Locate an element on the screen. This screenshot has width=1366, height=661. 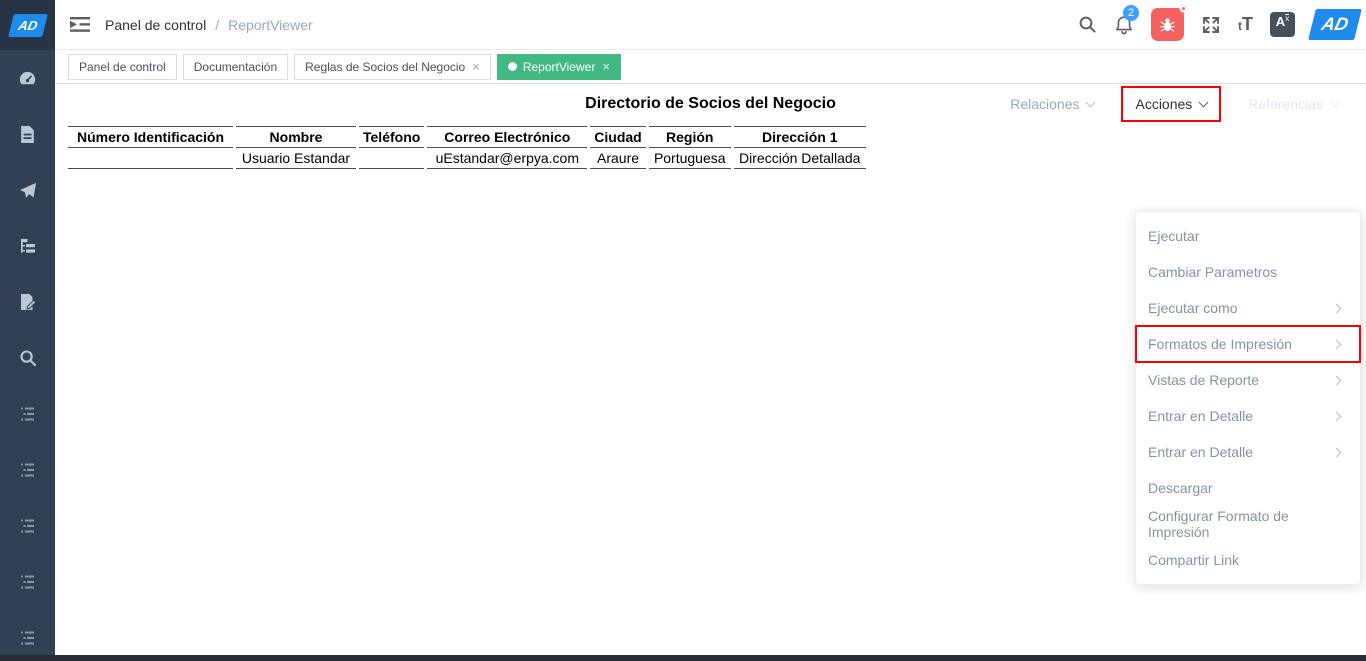
menu-item-label: Configurar Formato de Impresión is located at coordinates (1218, 524).